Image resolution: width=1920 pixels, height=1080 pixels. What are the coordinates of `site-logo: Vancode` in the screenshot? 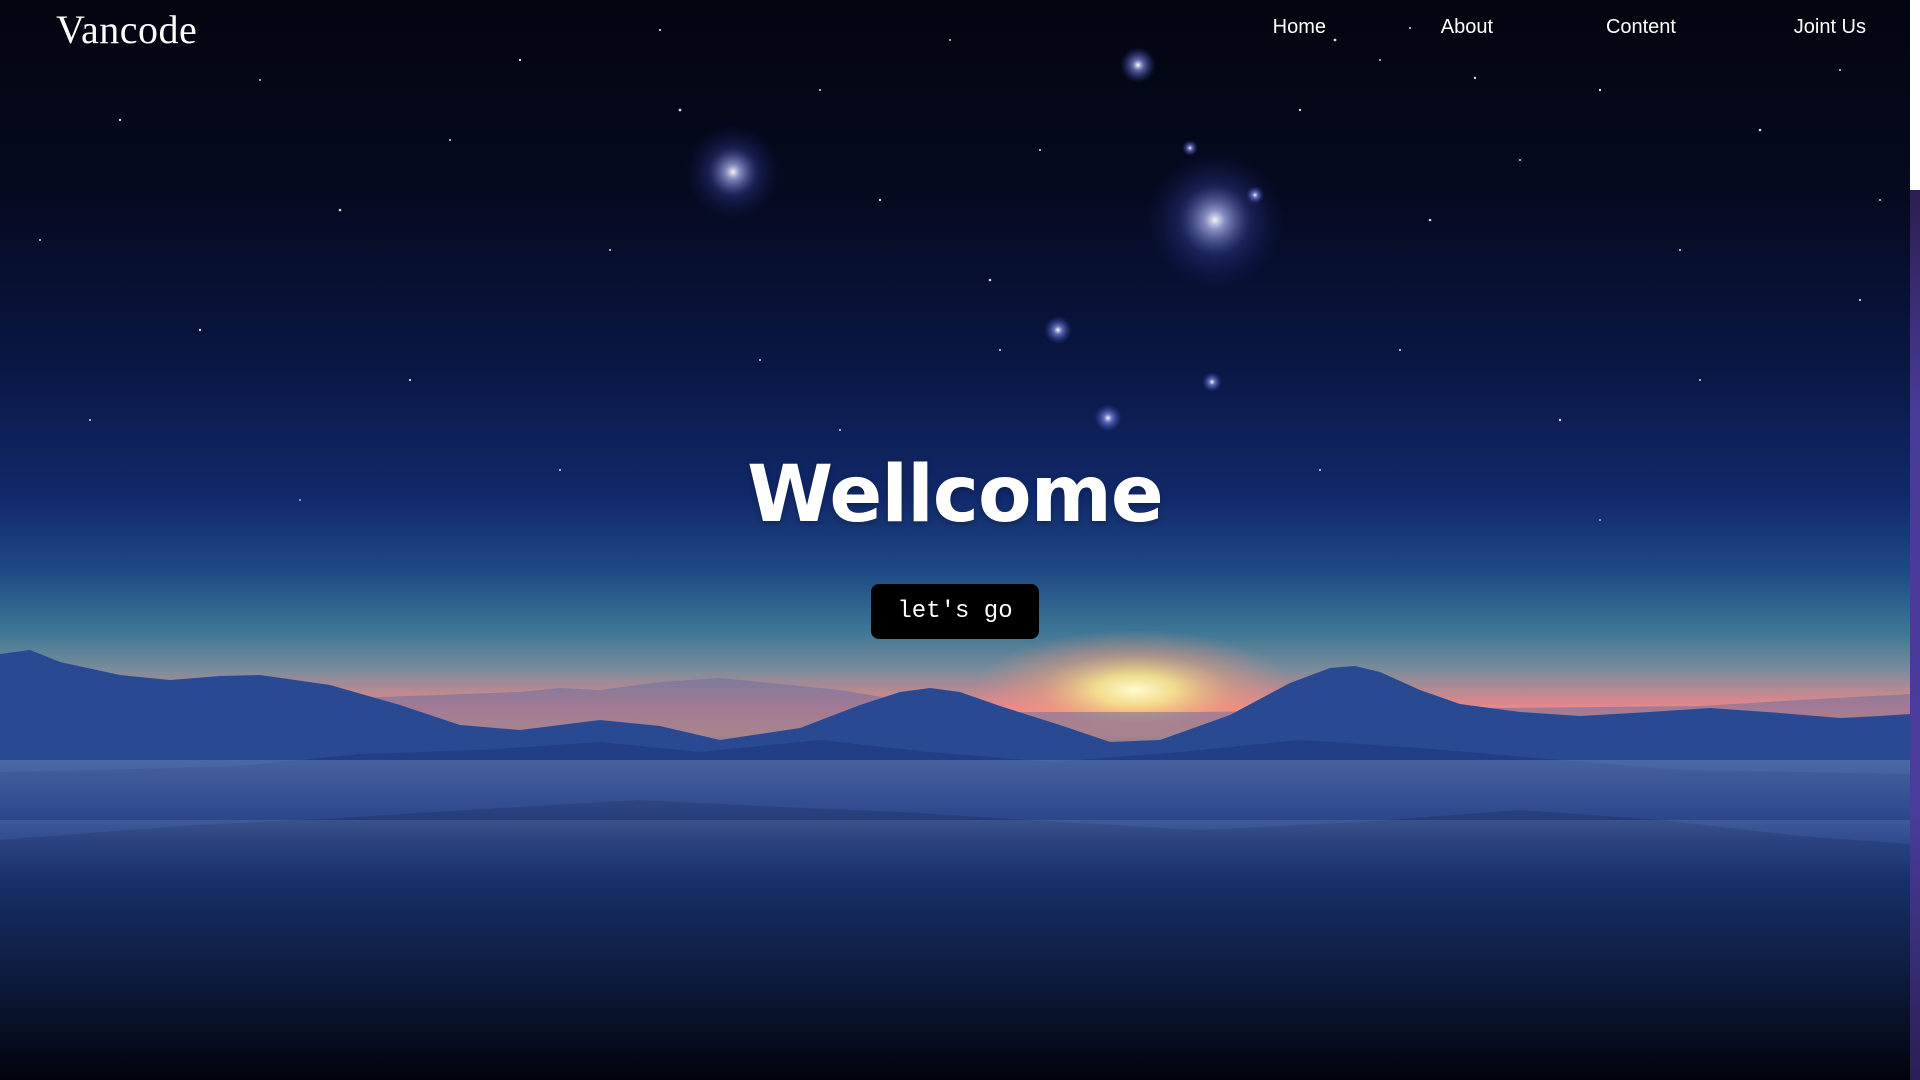 It's located at (126, 29).